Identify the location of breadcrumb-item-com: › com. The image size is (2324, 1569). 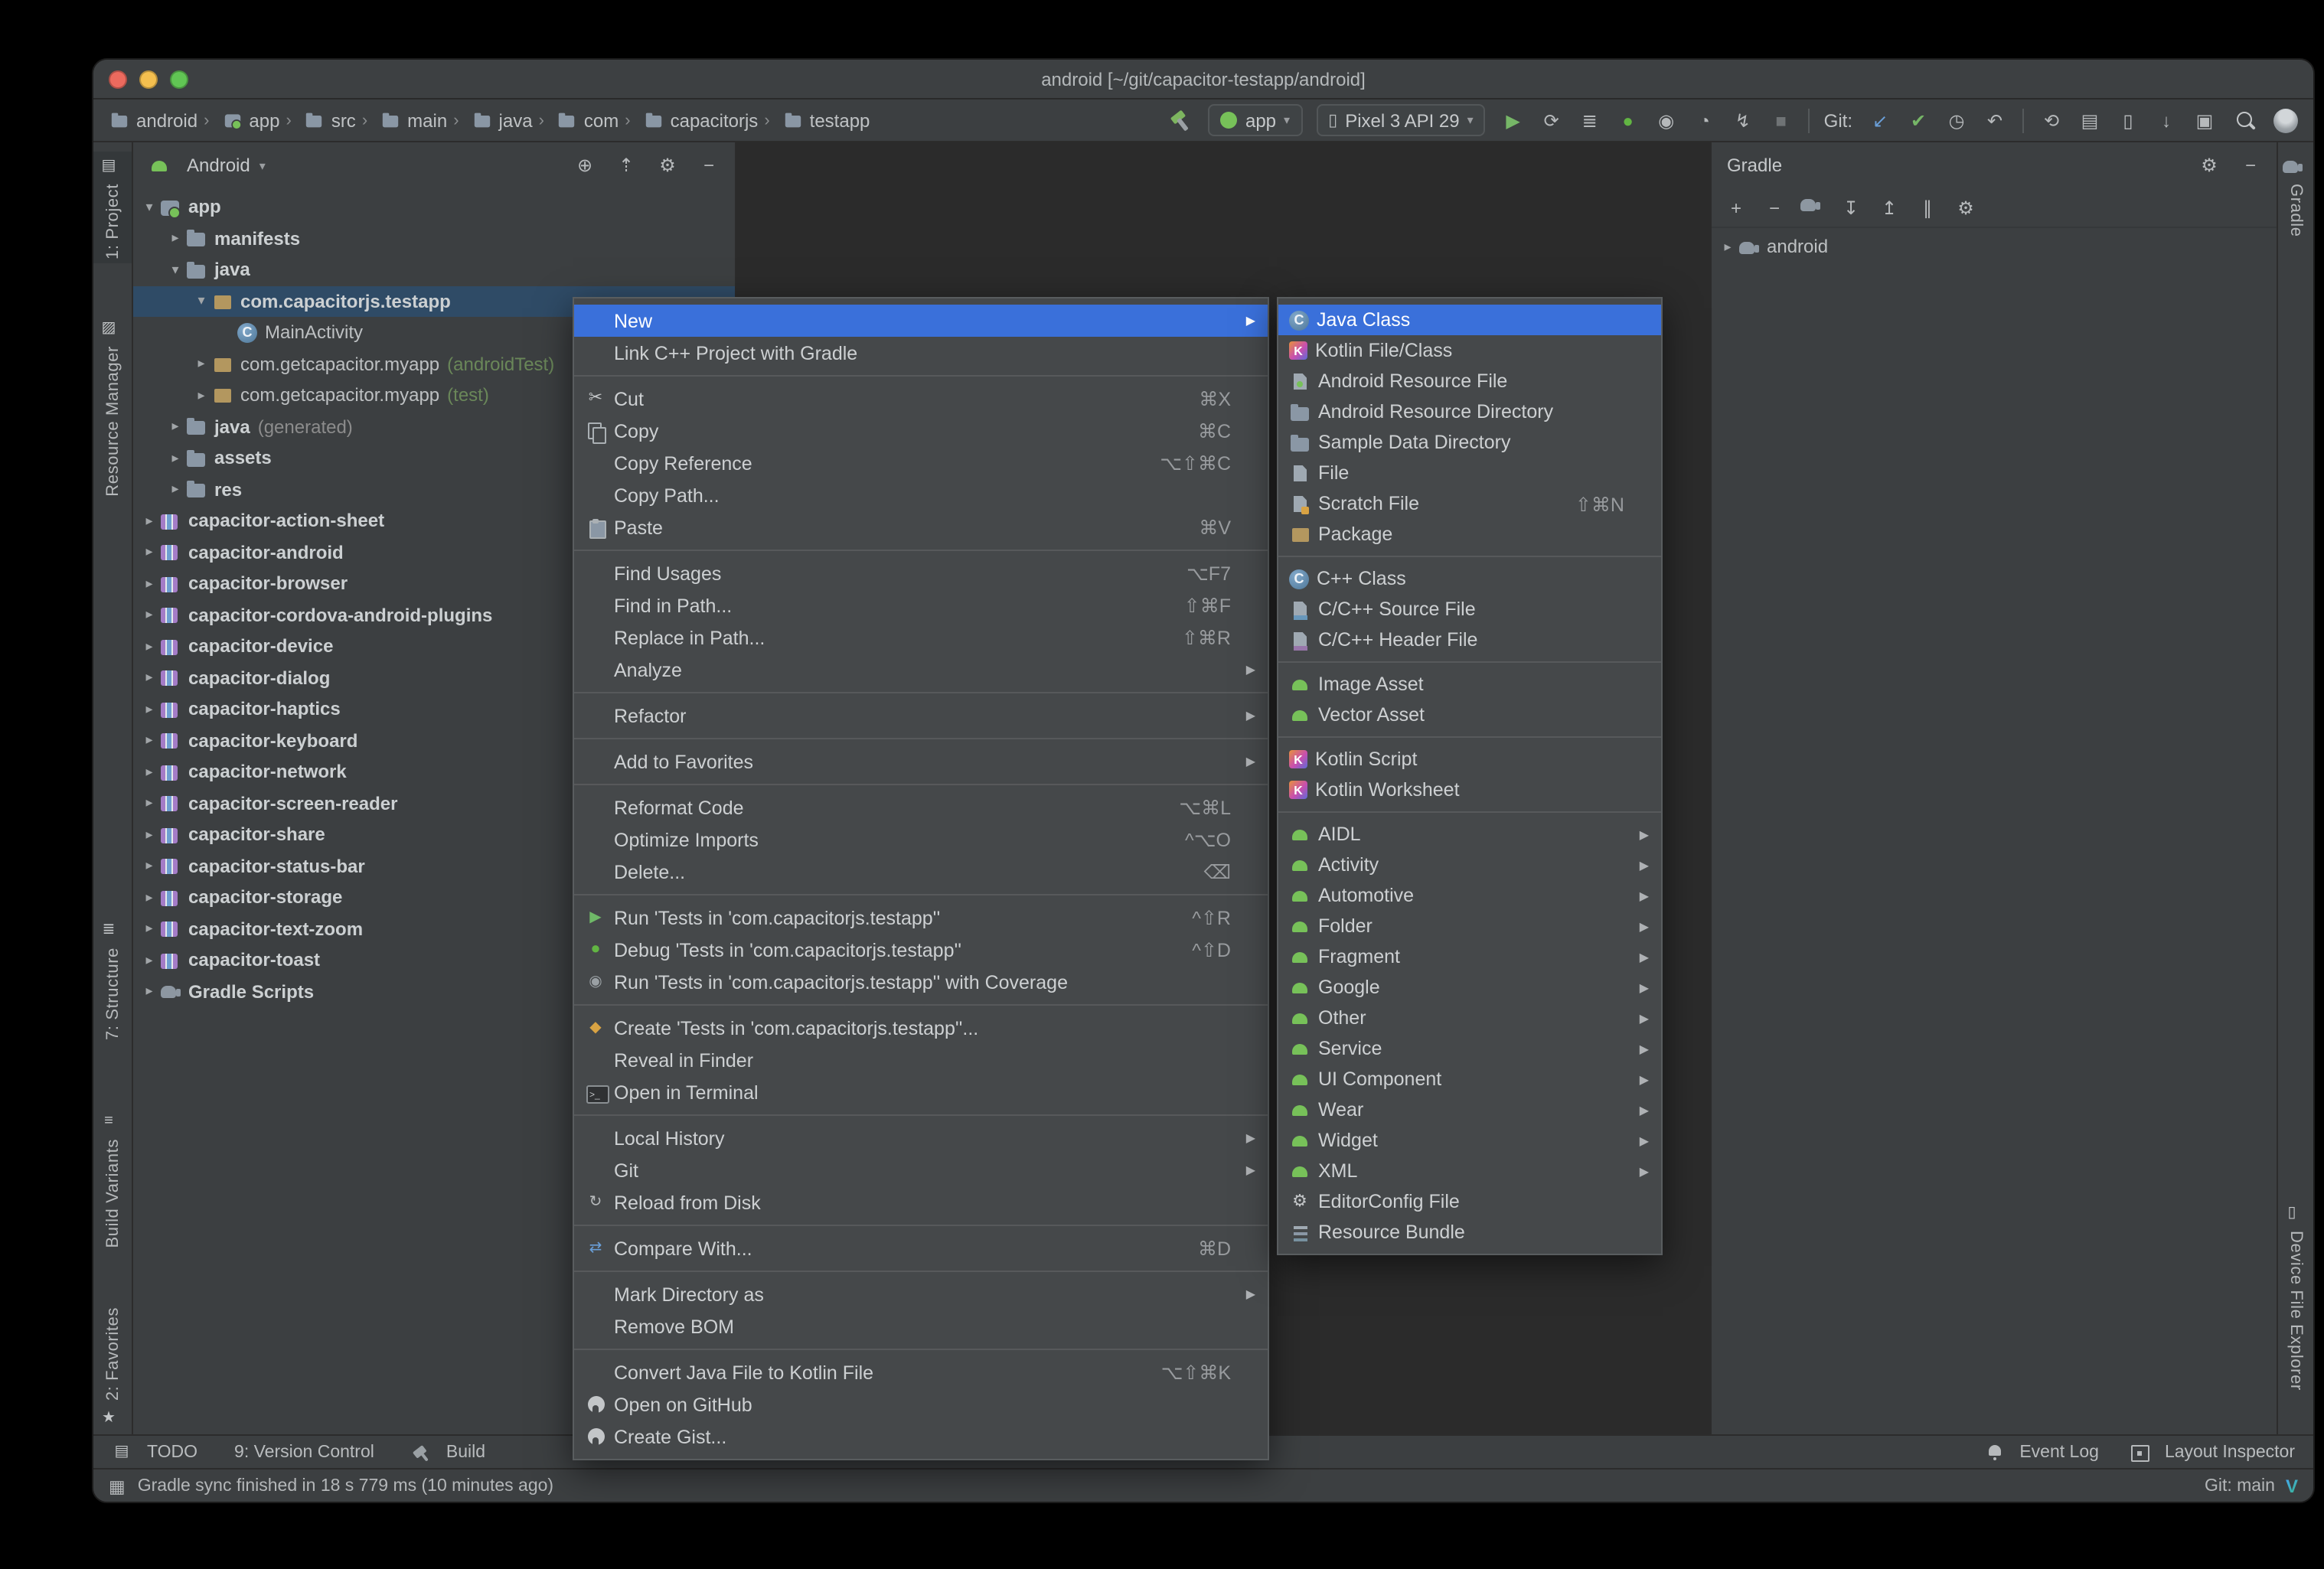
(576, 120).